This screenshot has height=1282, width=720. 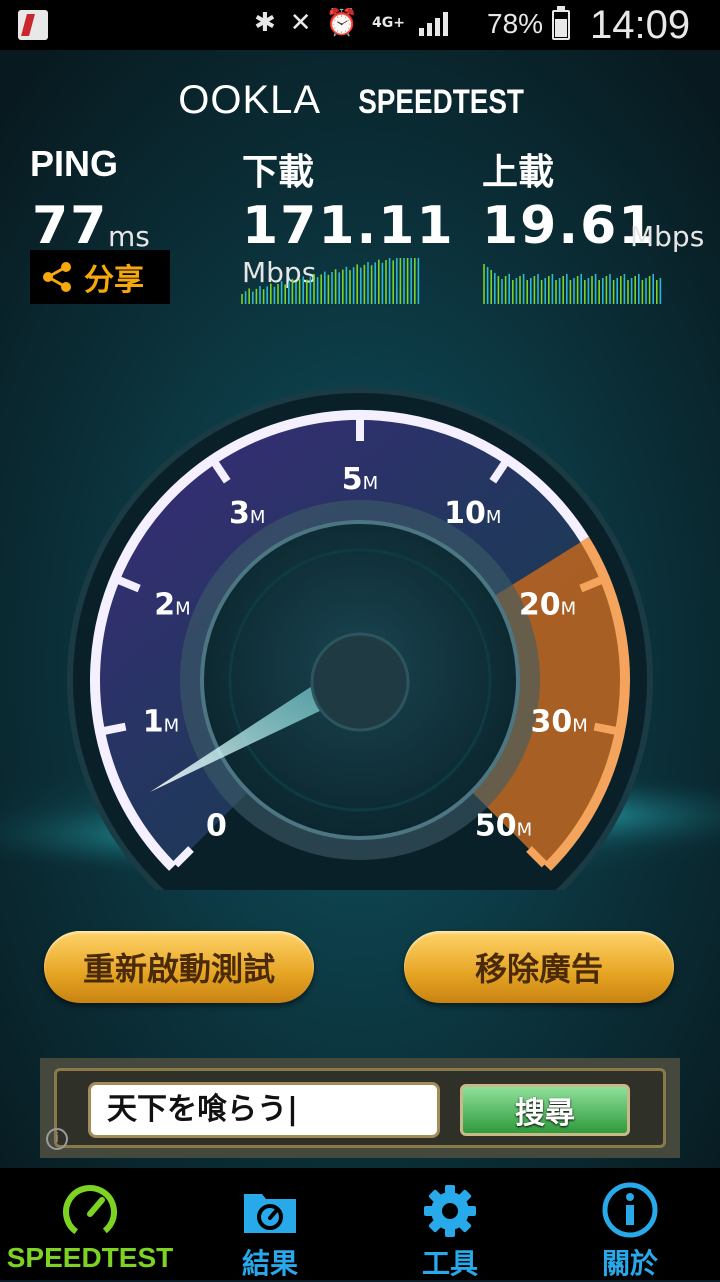 I want to click on status-icons: ✱ ✕ ⏰ 4G+, so click(x=351, y=23).